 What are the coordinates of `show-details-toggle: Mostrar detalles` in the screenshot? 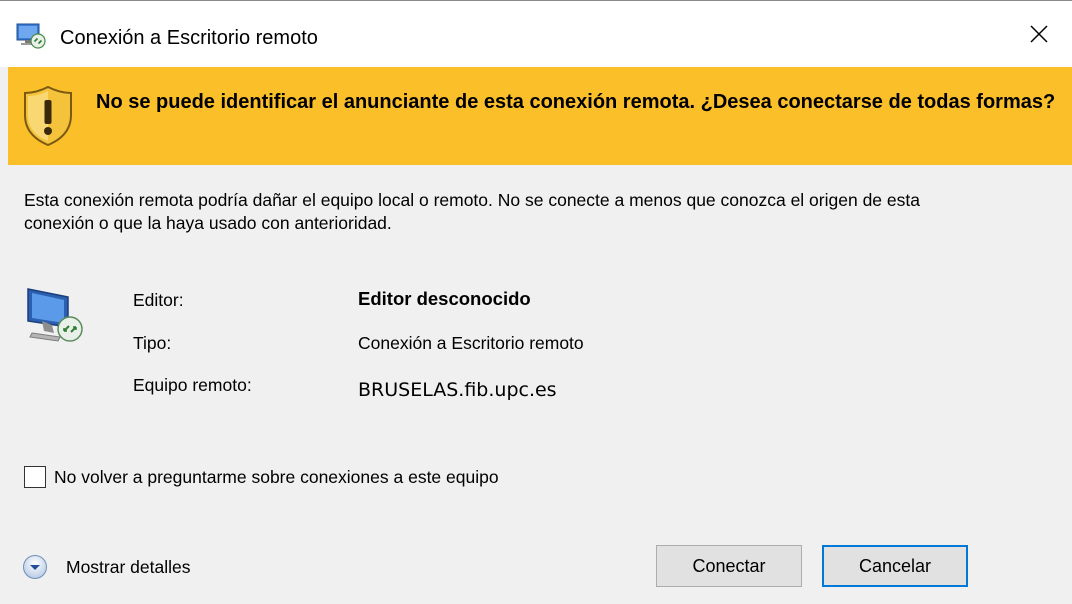 It's located at (106, 567).